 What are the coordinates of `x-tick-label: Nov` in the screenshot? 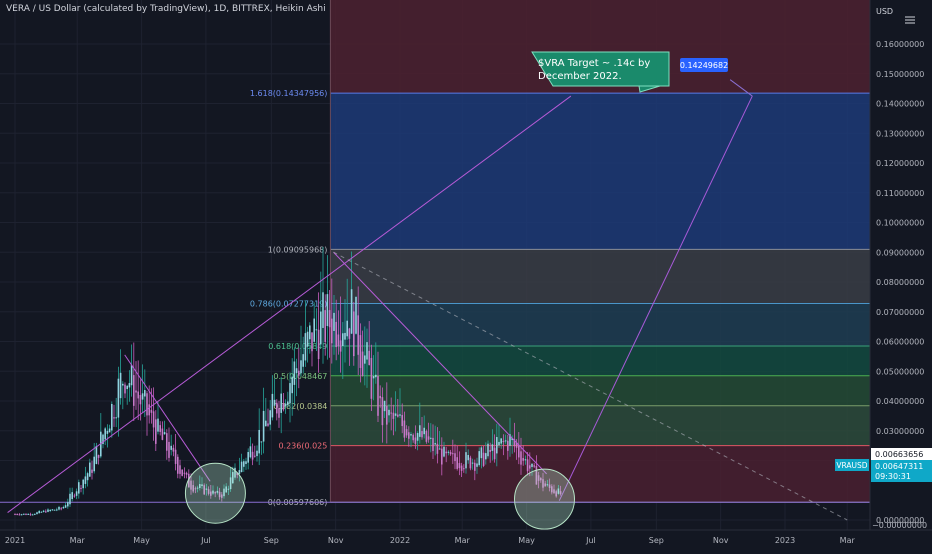 It's located at (336, 540).